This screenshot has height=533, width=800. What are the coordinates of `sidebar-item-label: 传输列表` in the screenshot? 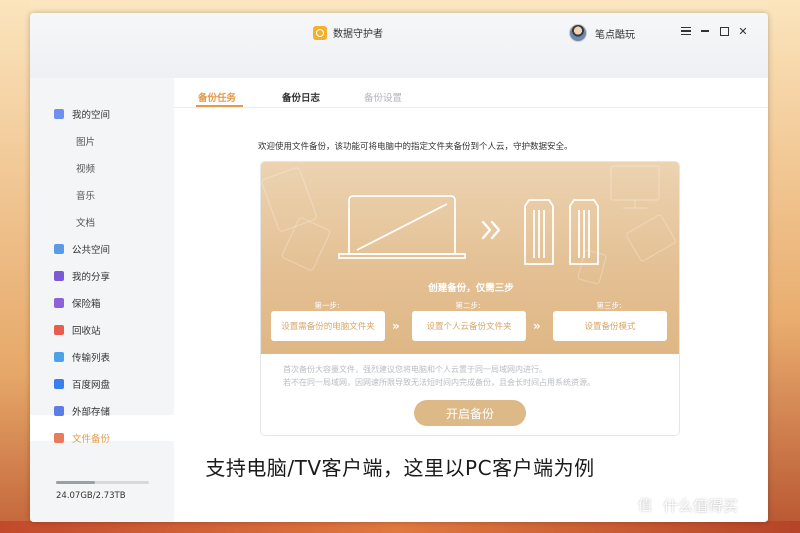 It's located at (91, 358).